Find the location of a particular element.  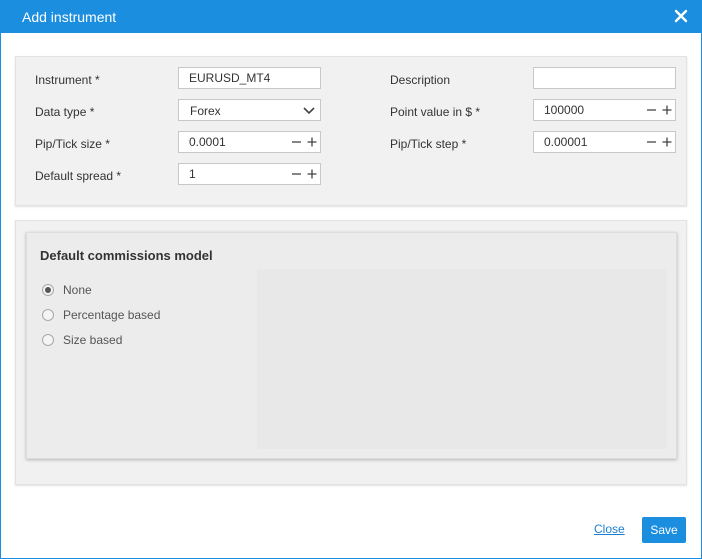

description-label: Description is located at coordinates (420, 80).